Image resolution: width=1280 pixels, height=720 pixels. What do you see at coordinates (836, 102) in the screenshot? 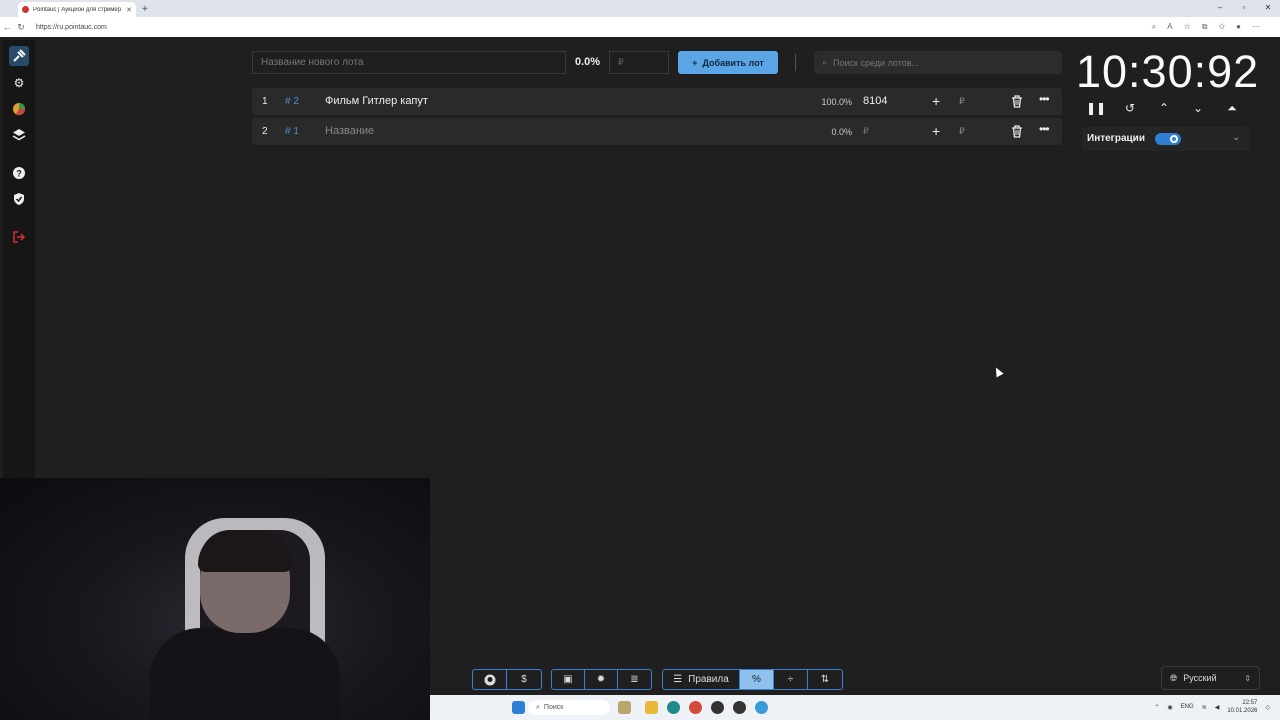
I see `lot-percent: 100.0%` at bounding box center [836, 102].